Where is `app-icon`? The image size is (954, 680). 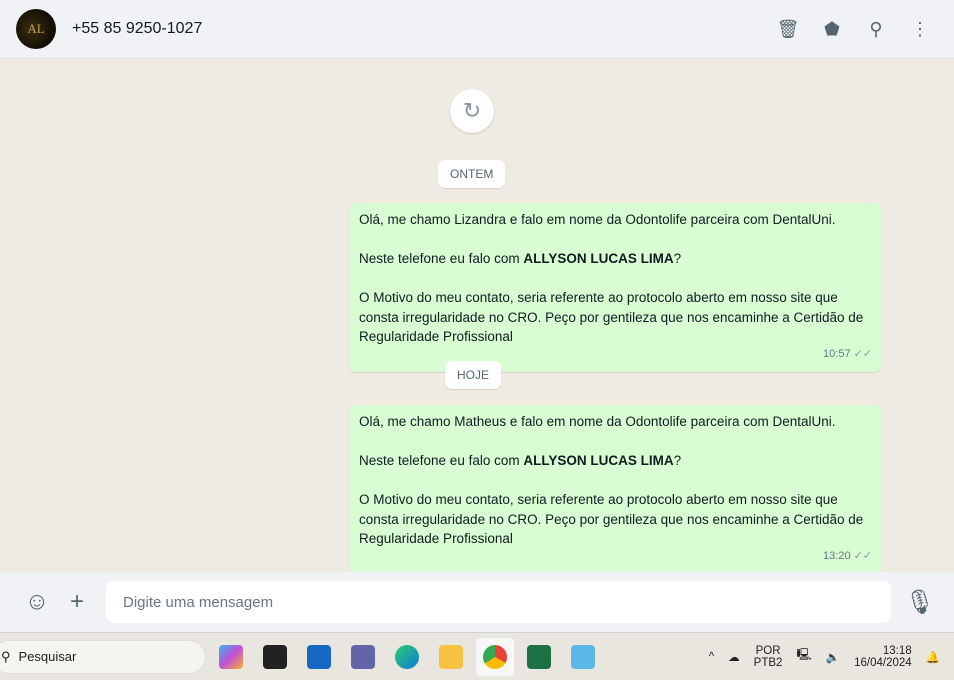 app-icon is located at coordinates (275, 657).